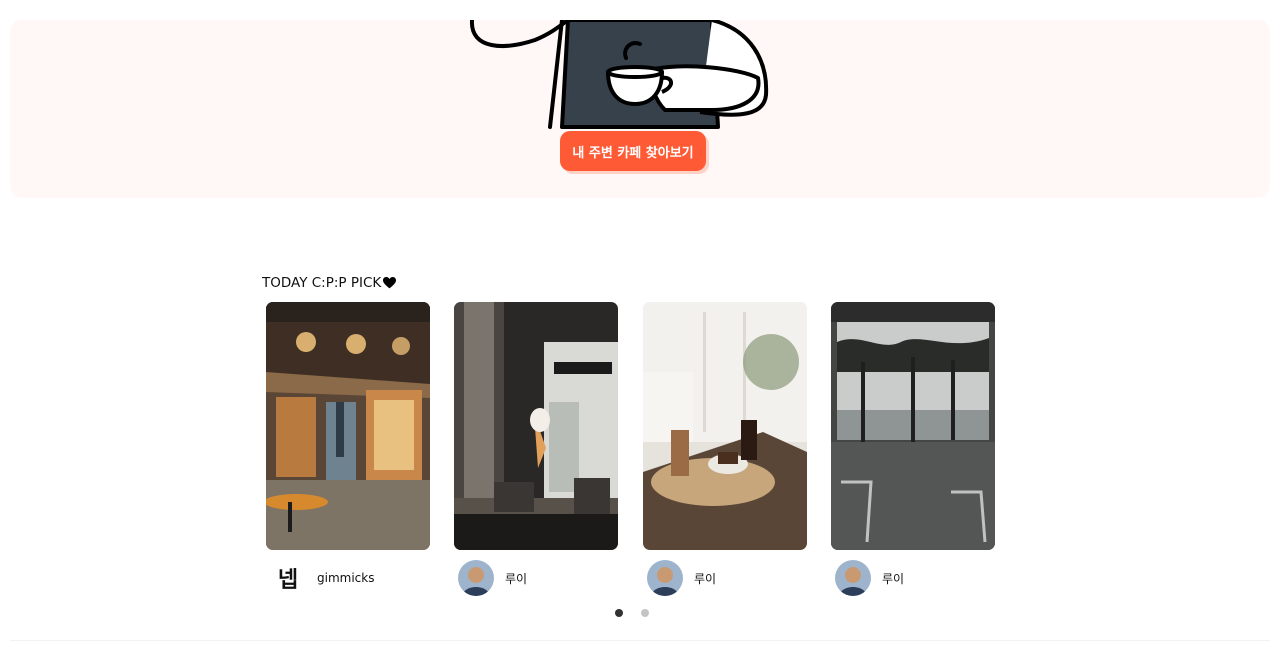  Describe the element at coordinates (390, 283) in the screenshot. I see `heart-icon` at that location.